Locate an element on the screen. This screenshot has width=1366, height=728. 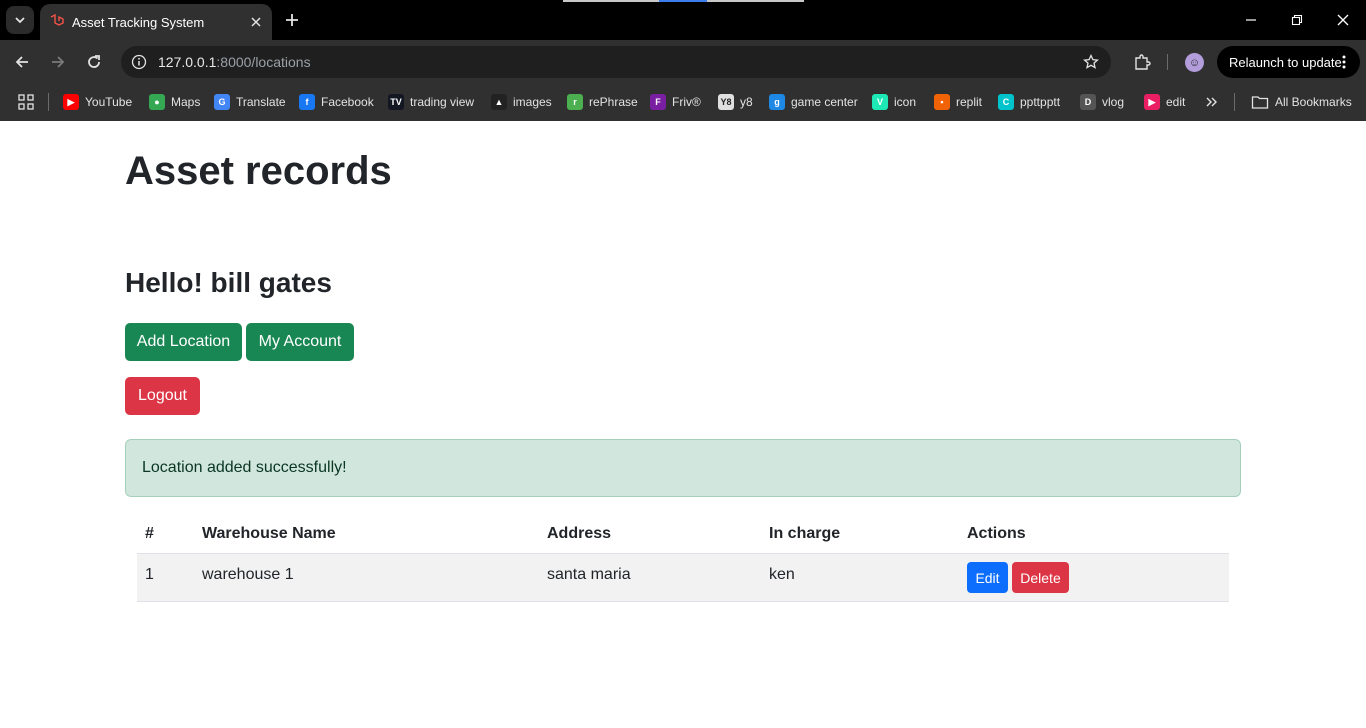
replit-icon: ▪ is located at coordinates (942, 102).